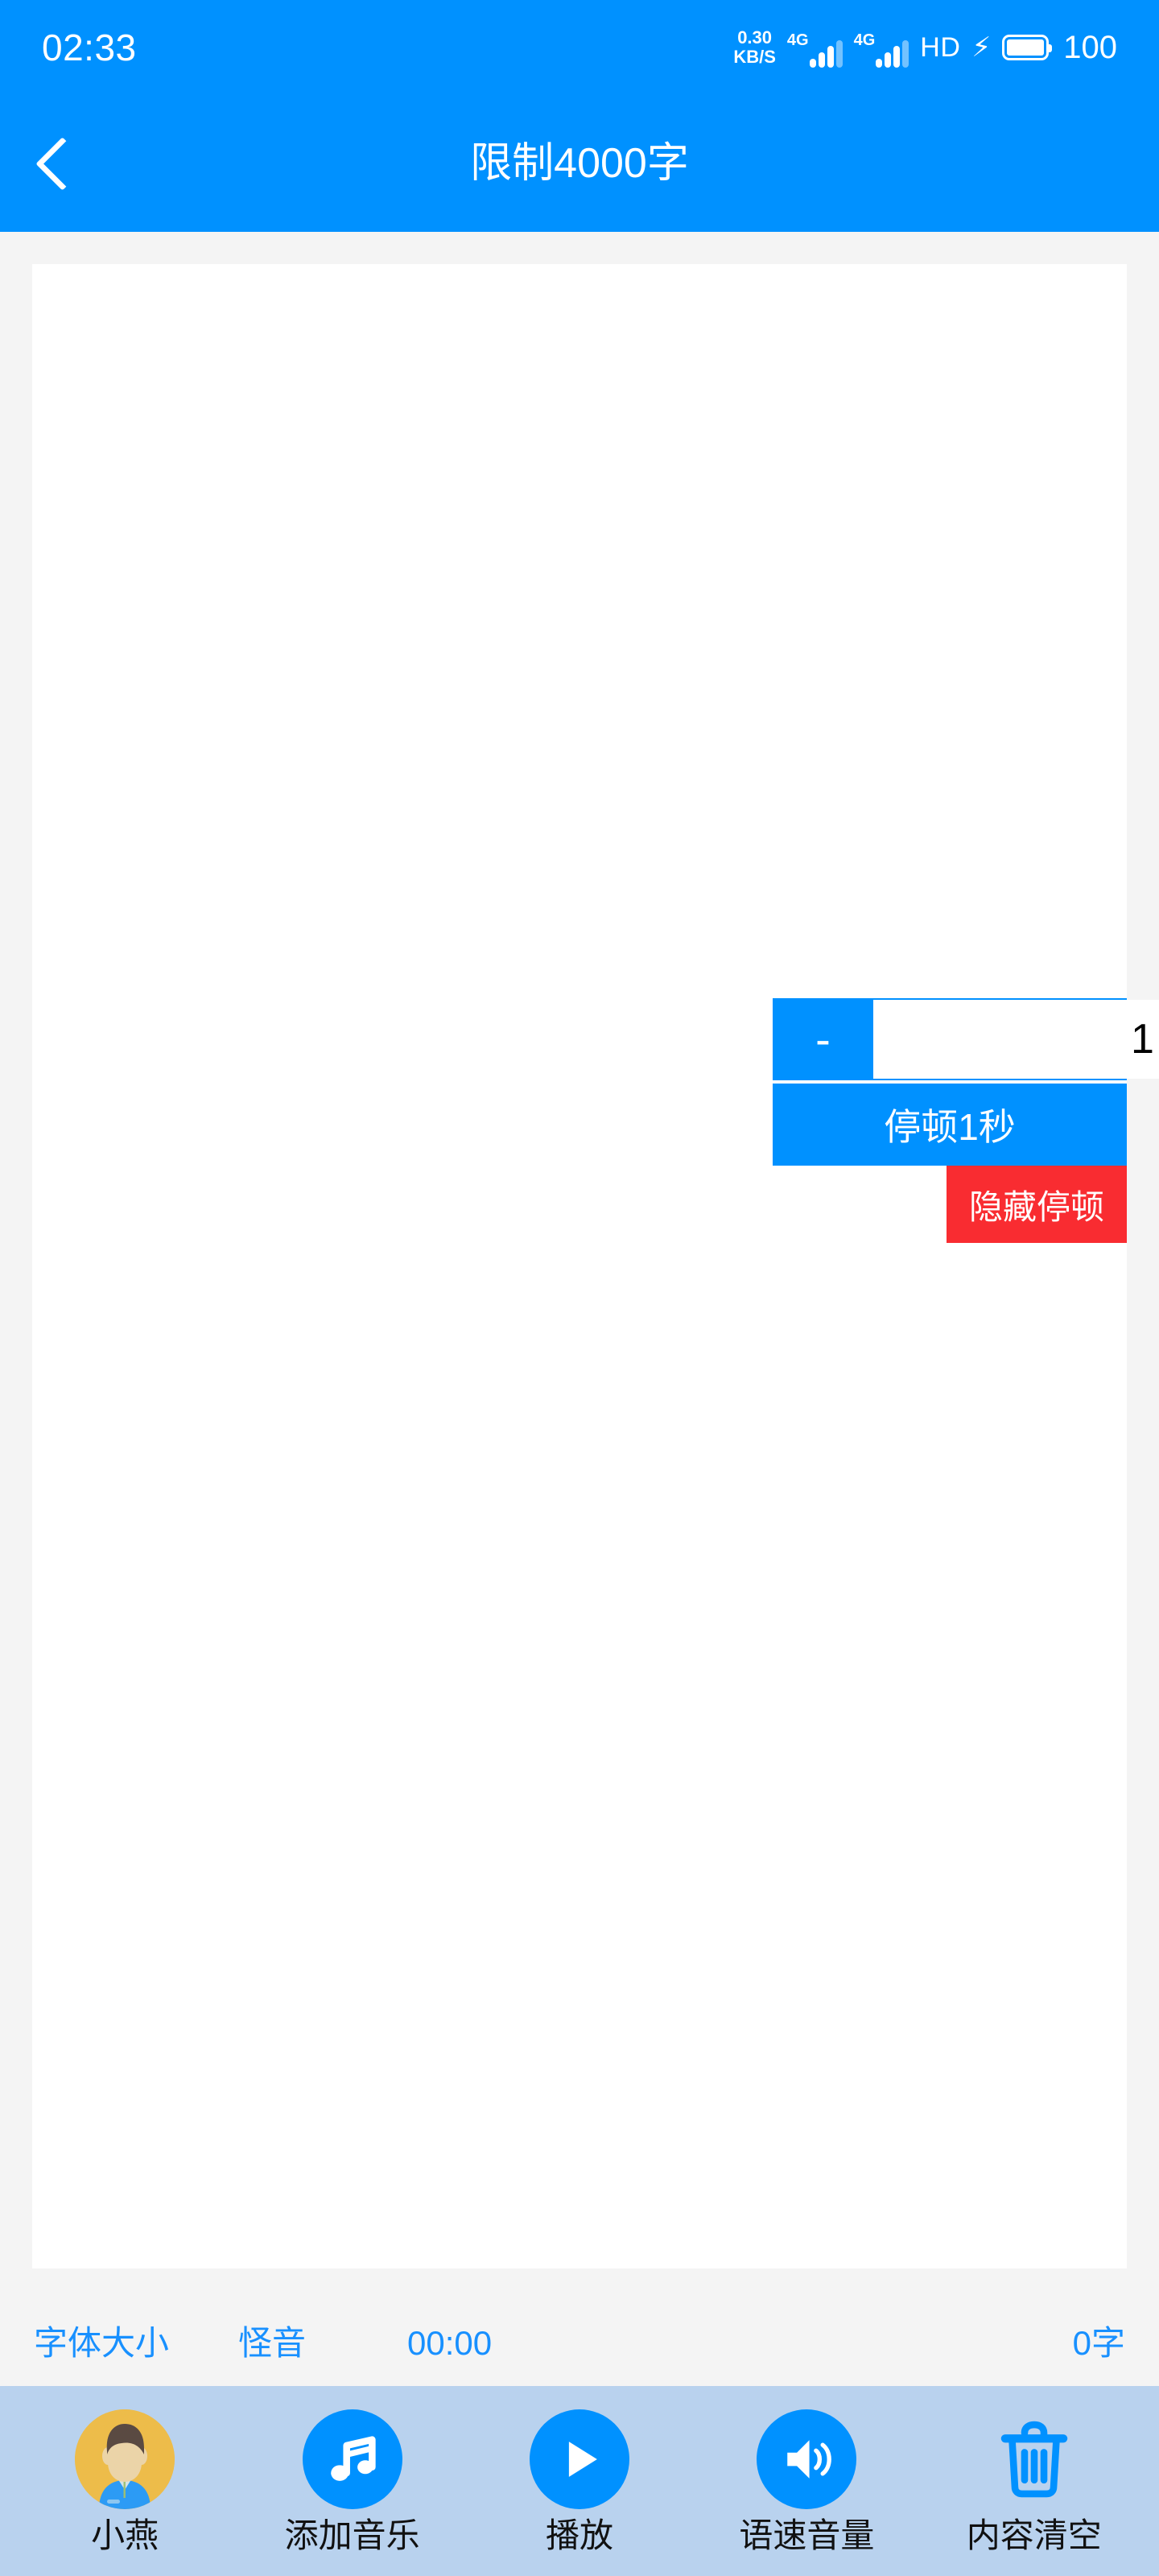 This screenshot has width=1159, height=2576. Describe the element at coordinates (1027, 47) in the screenshot. I see `battery-icon` at that location.